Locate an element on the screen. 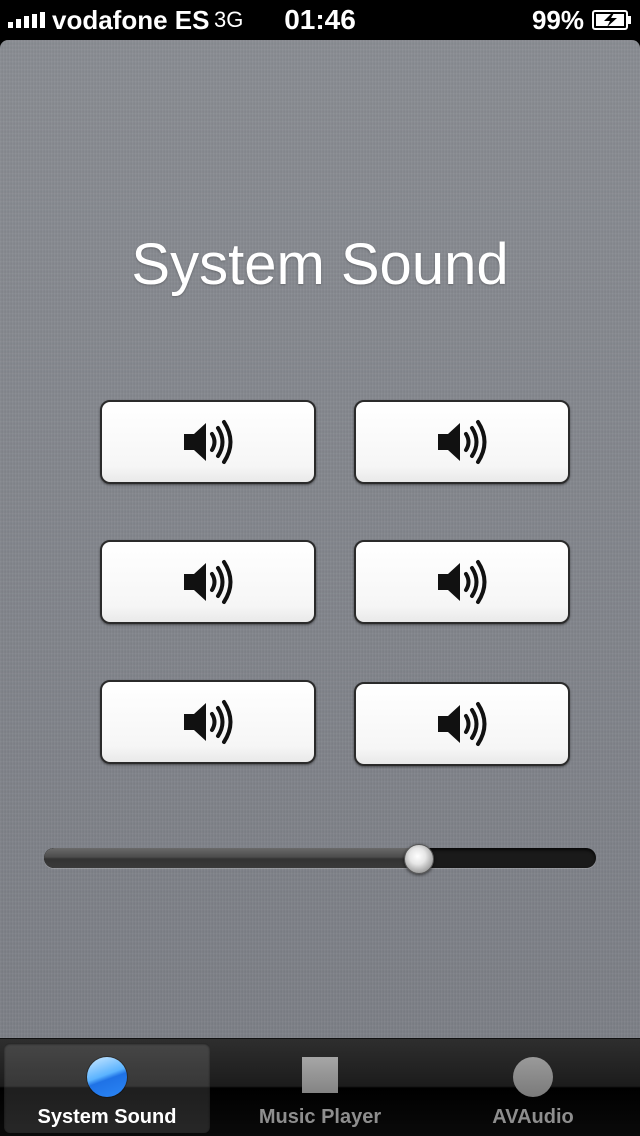 The width and height of the screenshot is (640, 1136). tab-label: AVAudio is located at coordinates (533, 1117).